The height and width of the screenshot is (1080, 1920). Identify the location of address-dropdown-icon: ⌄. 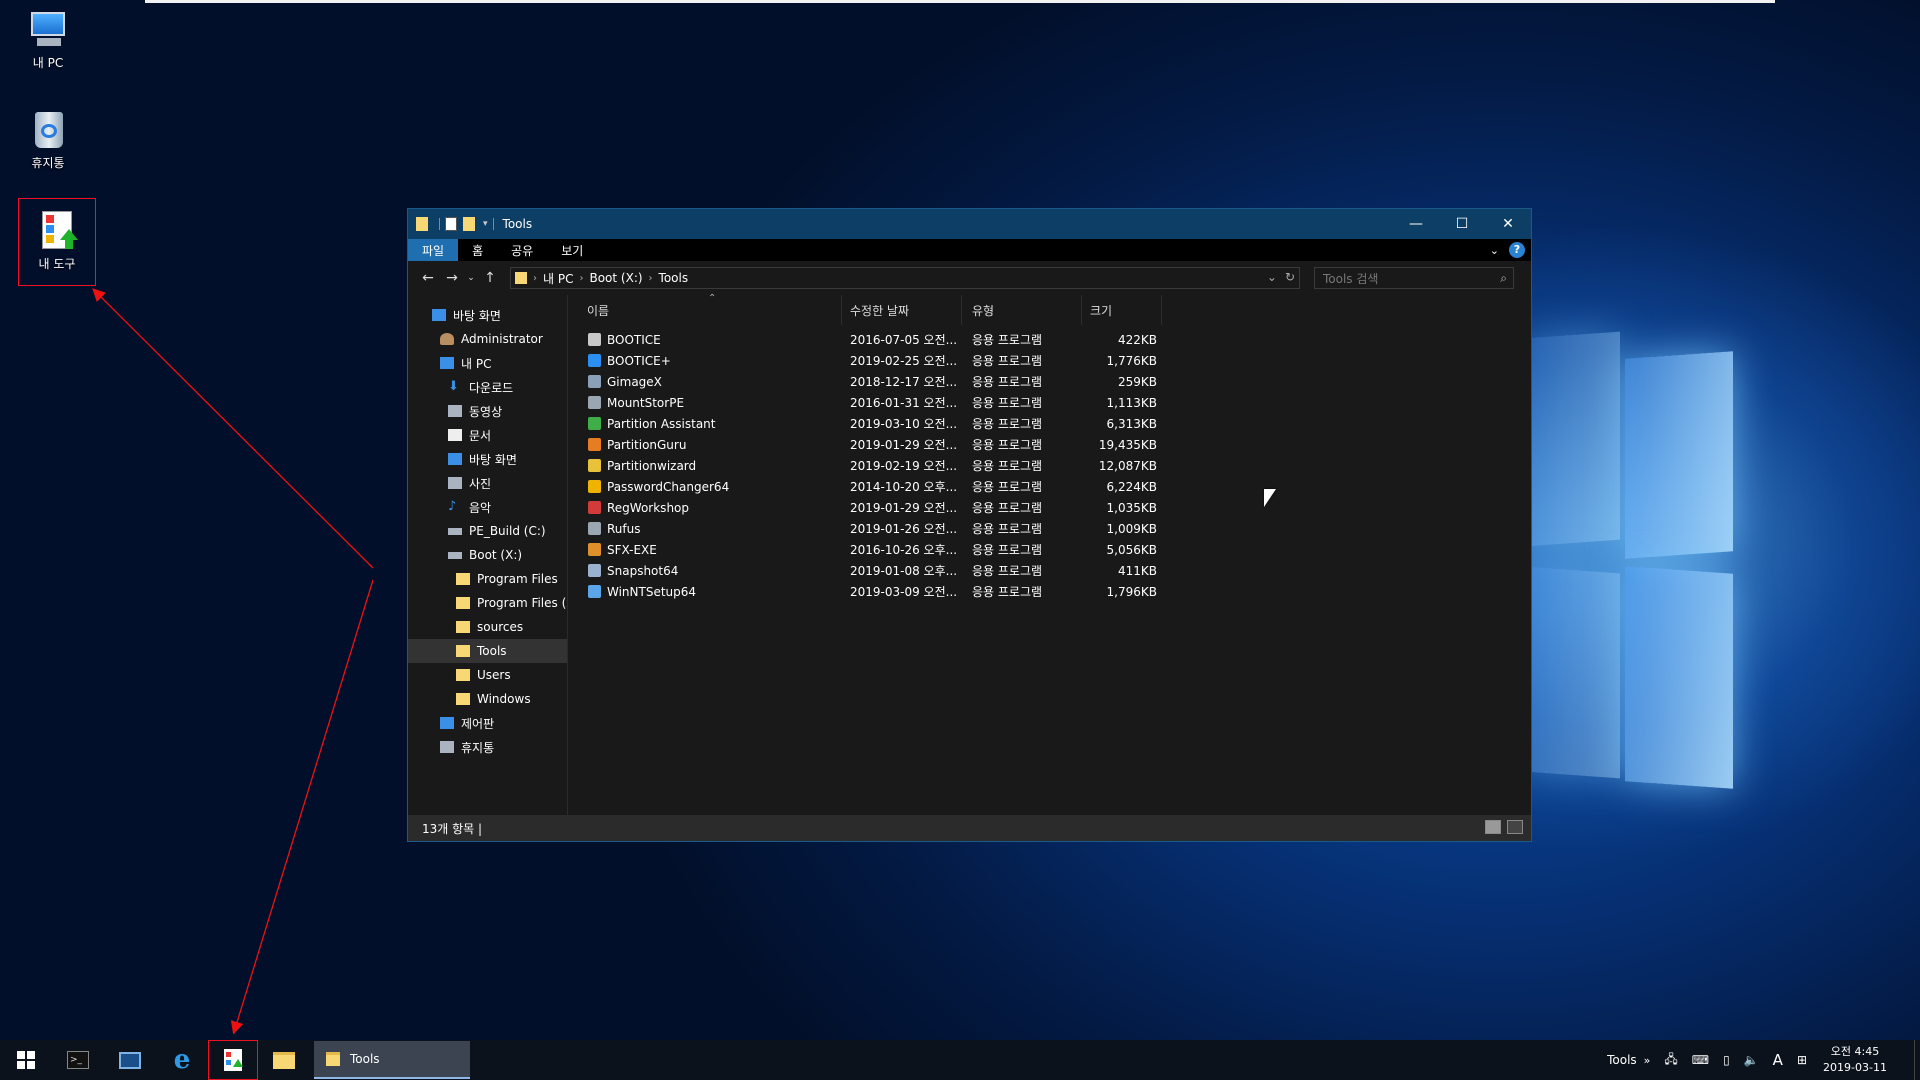
(1272, 277).